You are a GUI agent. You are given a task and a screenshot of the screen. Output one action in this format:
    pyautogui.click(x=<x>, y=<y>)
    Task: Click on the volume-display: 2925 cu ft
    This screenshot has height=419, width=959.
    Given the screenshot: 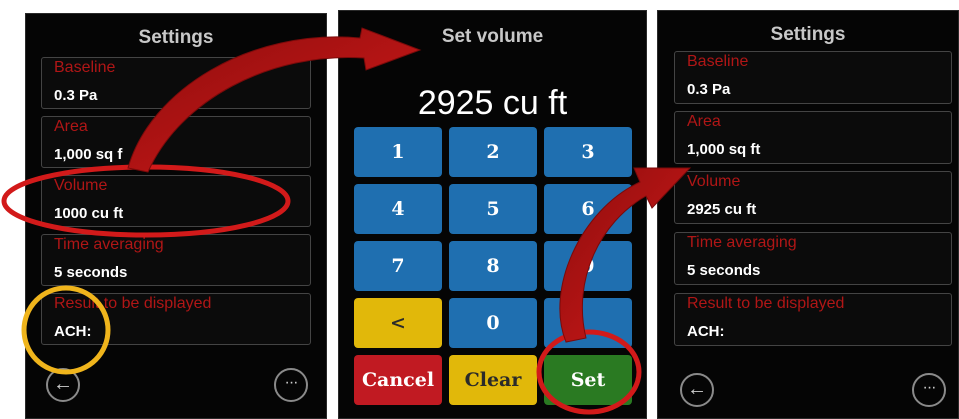 What is the action you would take?
    pyautogui.click(x=492, y=103)
    